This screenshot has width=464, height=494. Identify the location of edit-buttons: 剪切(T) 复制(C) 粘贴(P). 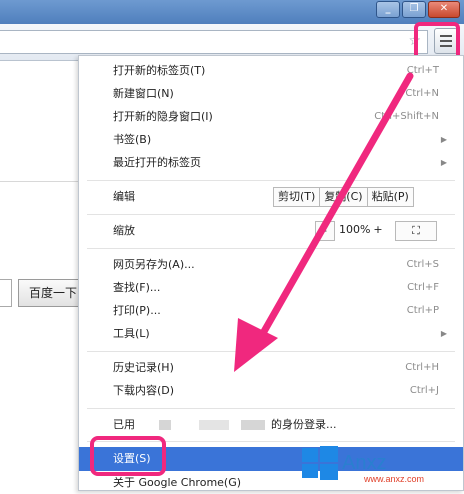
(343, 197).